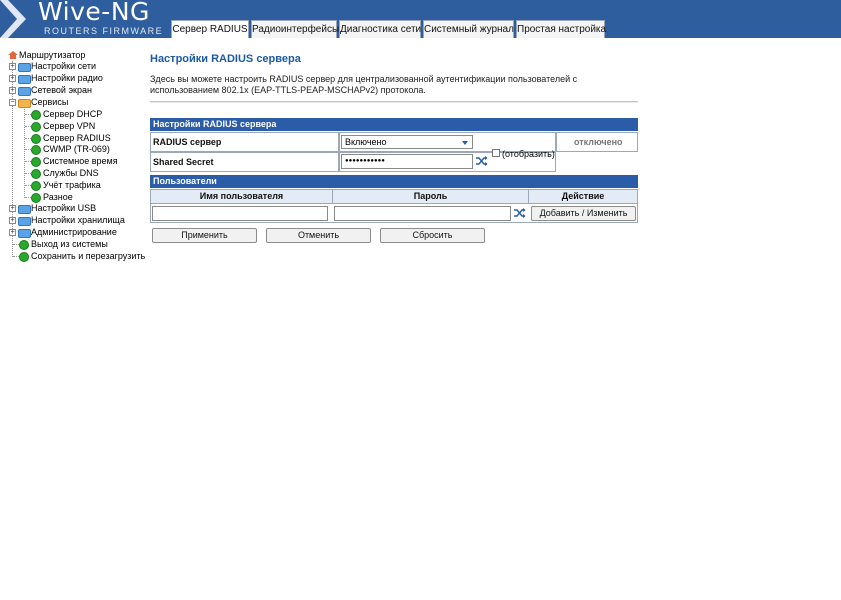 The width and height of the screenshot is (841, 600). What do you see at coordinates (295, 29) in the screenshot?
I see `tab-radio-interfaces: Радиоинтерфейсы` at bounding box center [295, 29].